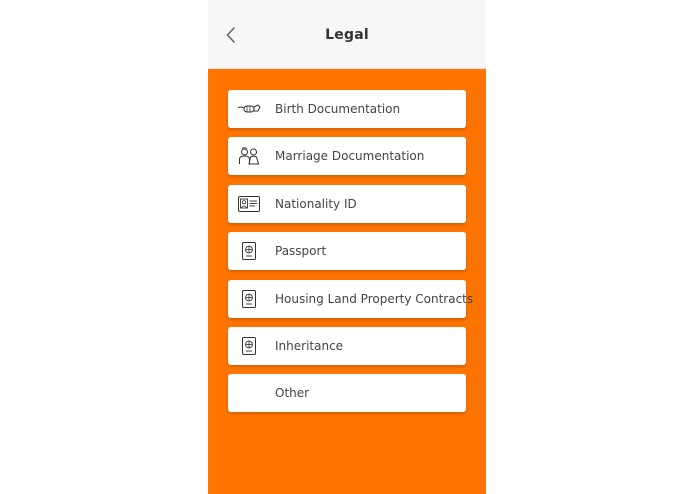 Image resolution: width=695 pixels, height=494 pixels. I want to click on list-item-label: Other, so click(292, 393).